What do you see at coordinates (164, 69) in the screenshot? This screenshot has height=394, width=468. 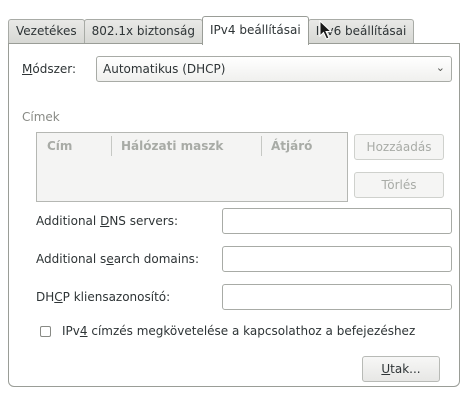 I see `method-value: Automatikus (DHCP)` at bounding box center [164, 69].